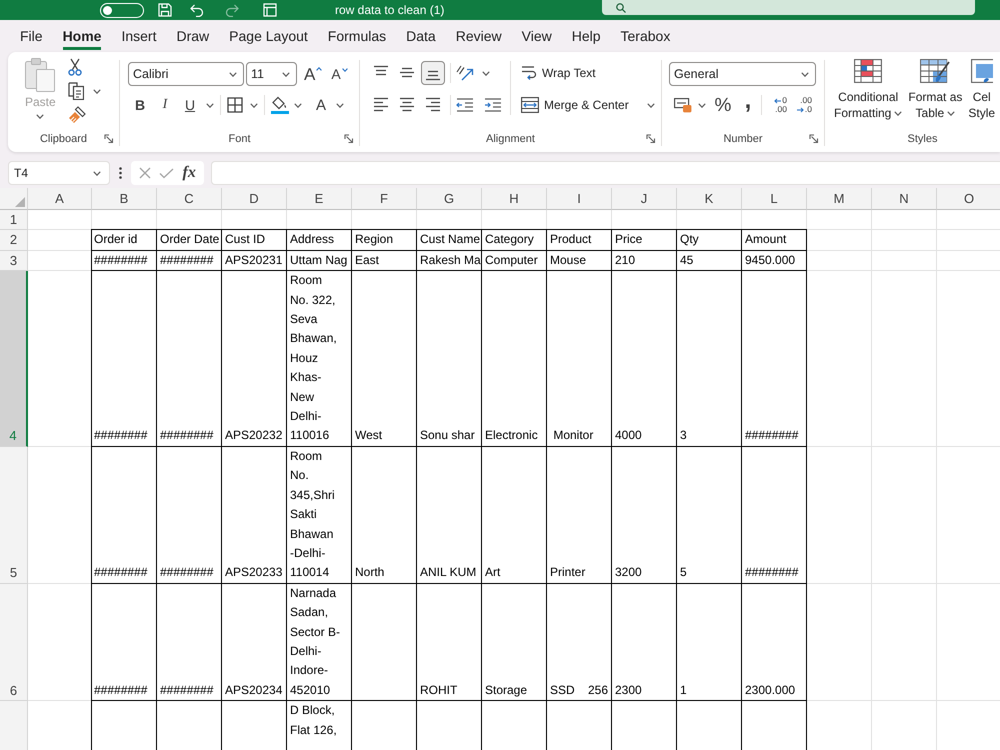  I want to click on menu-tab: Page Layout, so click(268, 36).